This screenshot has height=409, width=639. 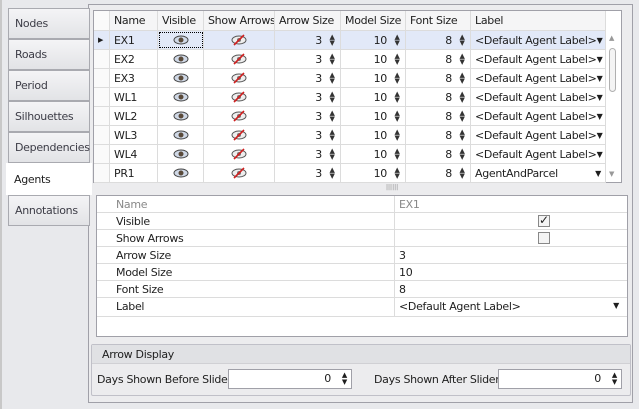 What do you see at coordinates (544, 220) in the screenshot?
I see `visible-checkbox: ✓` at bounding box center [544, 220].